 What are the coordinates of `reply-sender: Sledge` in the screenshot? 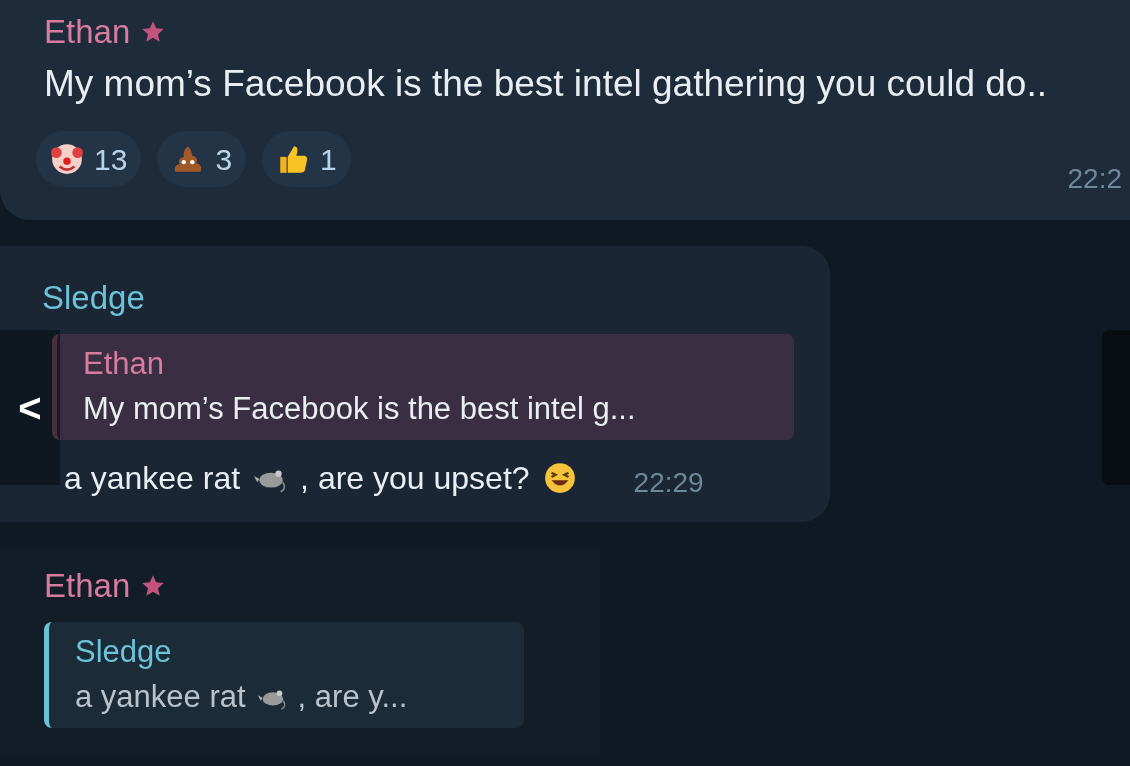 It's located at (124, 652).